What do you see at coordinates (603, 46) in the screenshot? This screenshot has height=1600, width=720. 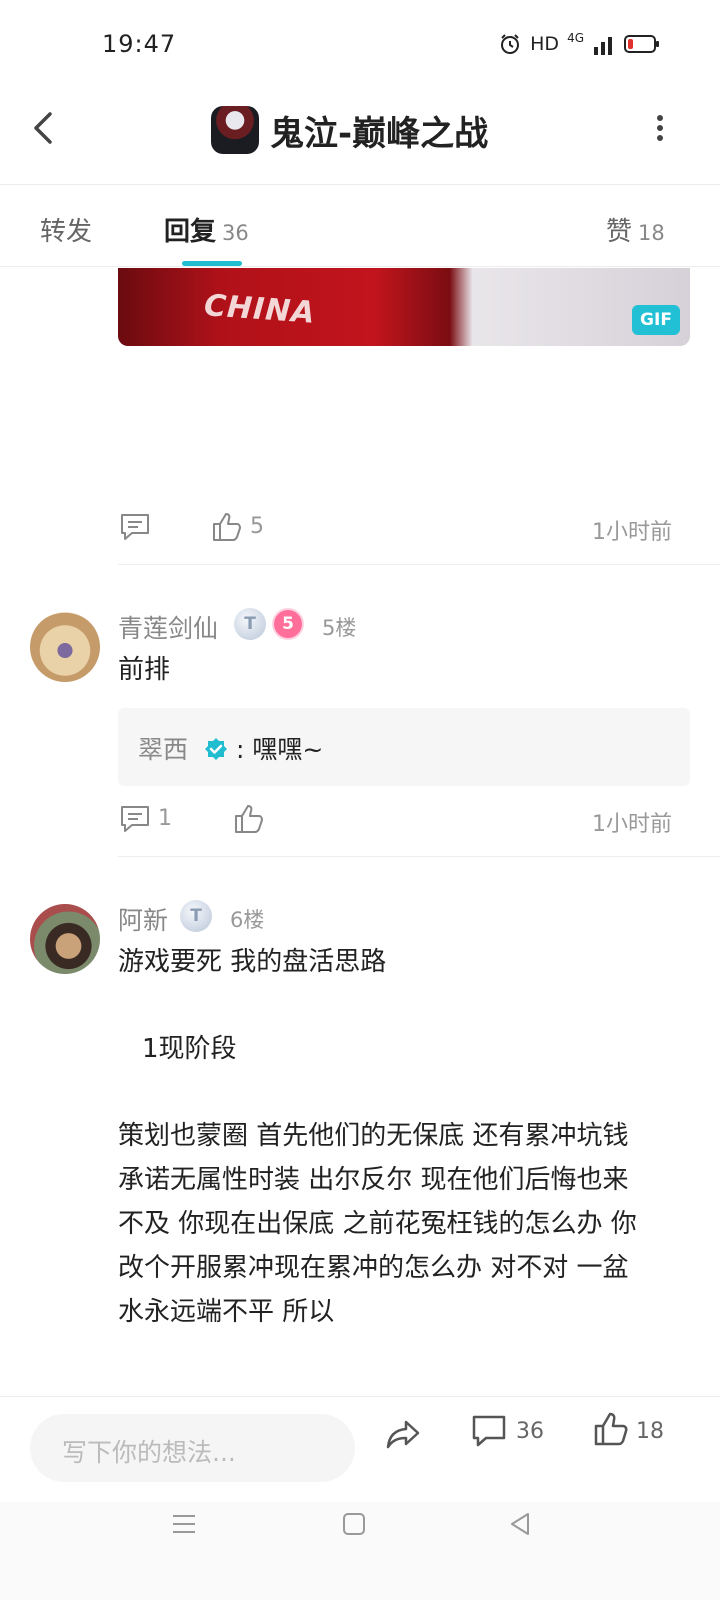 I see `signal-bars-icon` at bounding box center [603, 46].